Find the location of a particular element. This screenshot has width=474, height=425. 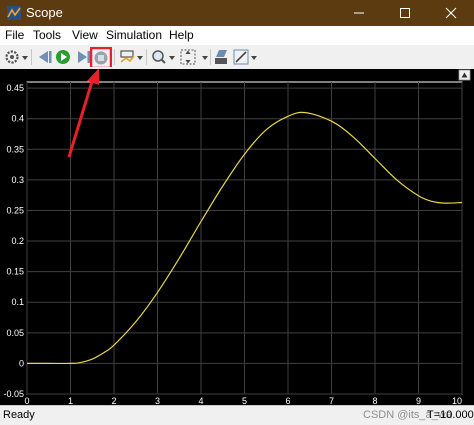

status-bar: Ready CSDN @its_a_wa T=10.000 is located at coordinates (237, 415).